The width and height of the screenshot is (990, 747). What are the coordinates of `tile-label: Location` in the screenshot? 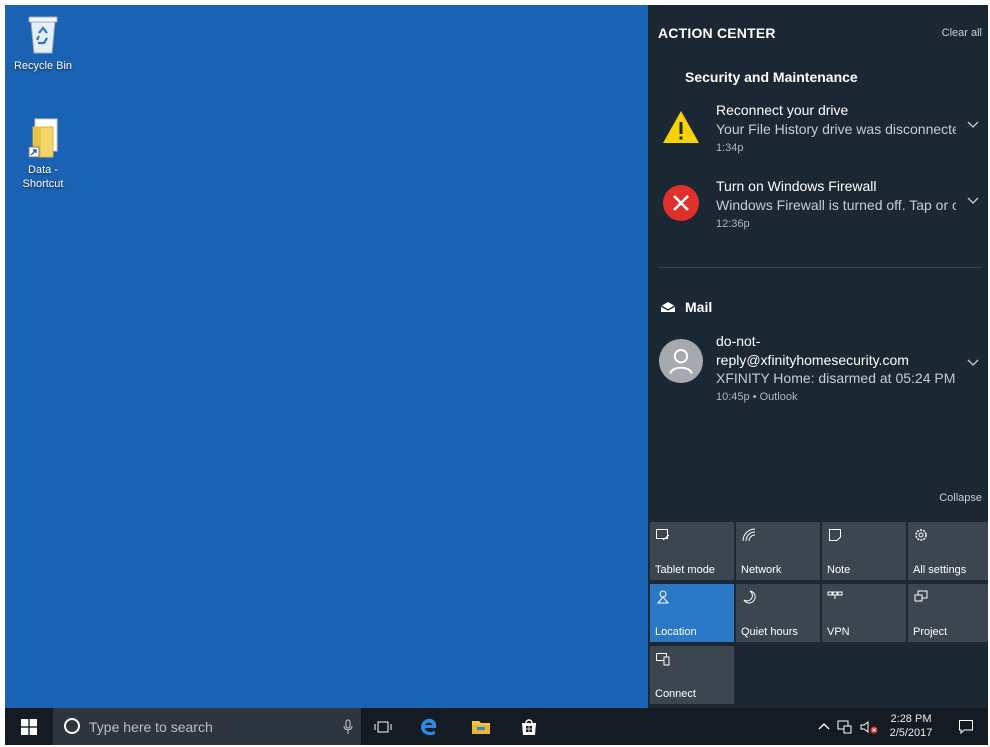 It's located at (676, 632).